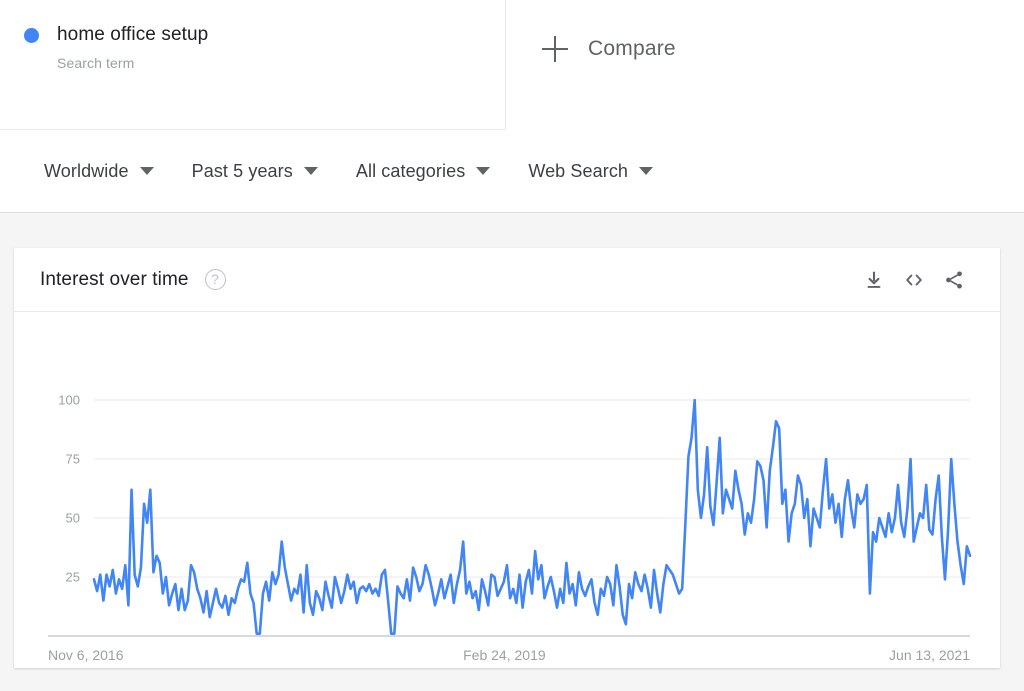 The width and height of the screenshot is (1024, 691). I want to click on share-icon, so click(954, 280).